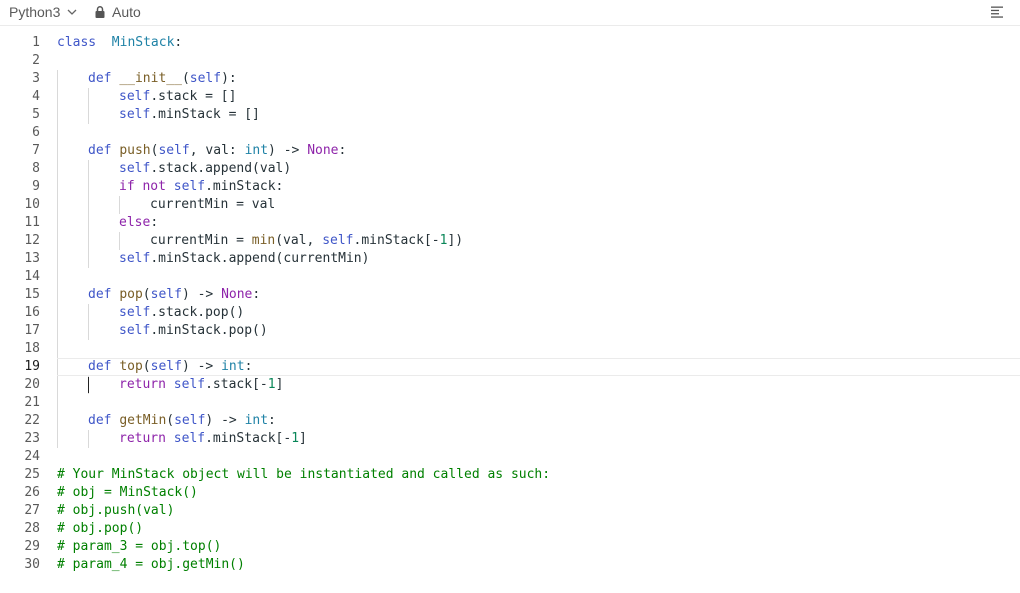  What do you see at coordinates (510, 493) in the screenshot?
I see `code-line: 26 # obj = MinStack()` at bounding box center [510, 493].